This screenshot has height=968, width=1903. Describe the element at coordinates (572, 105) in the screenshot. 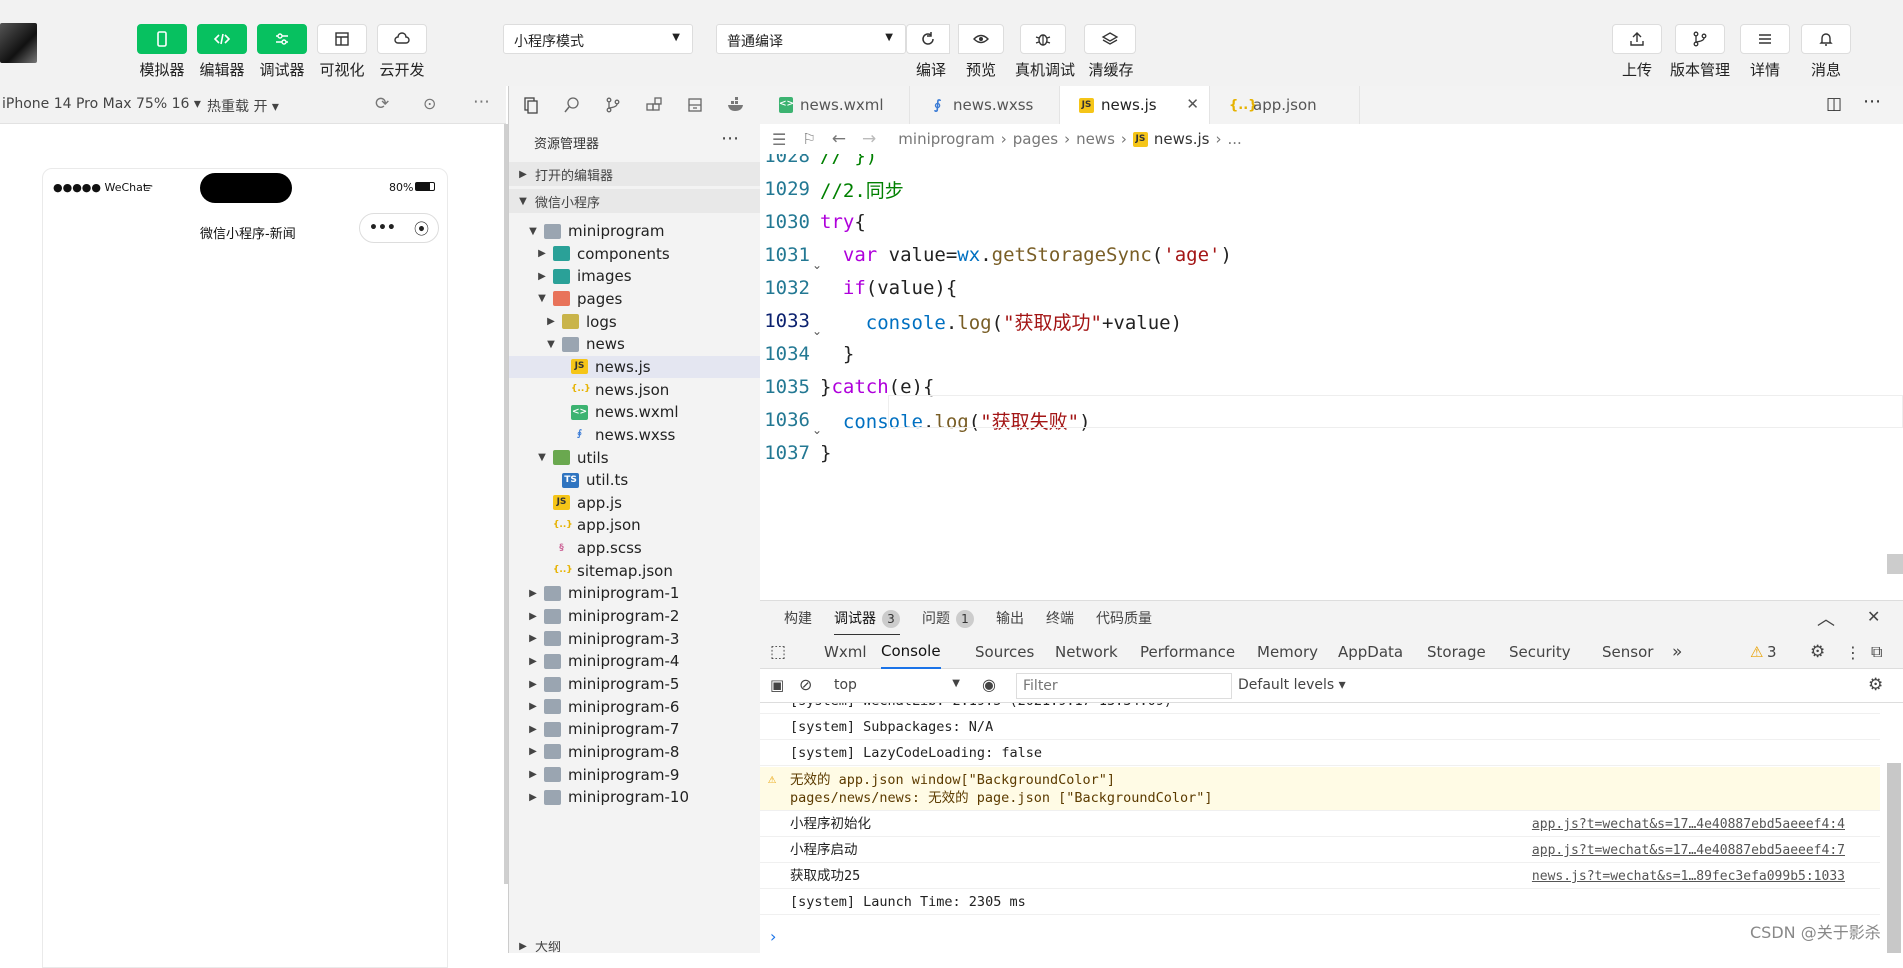

I see `search-icon` at that location.